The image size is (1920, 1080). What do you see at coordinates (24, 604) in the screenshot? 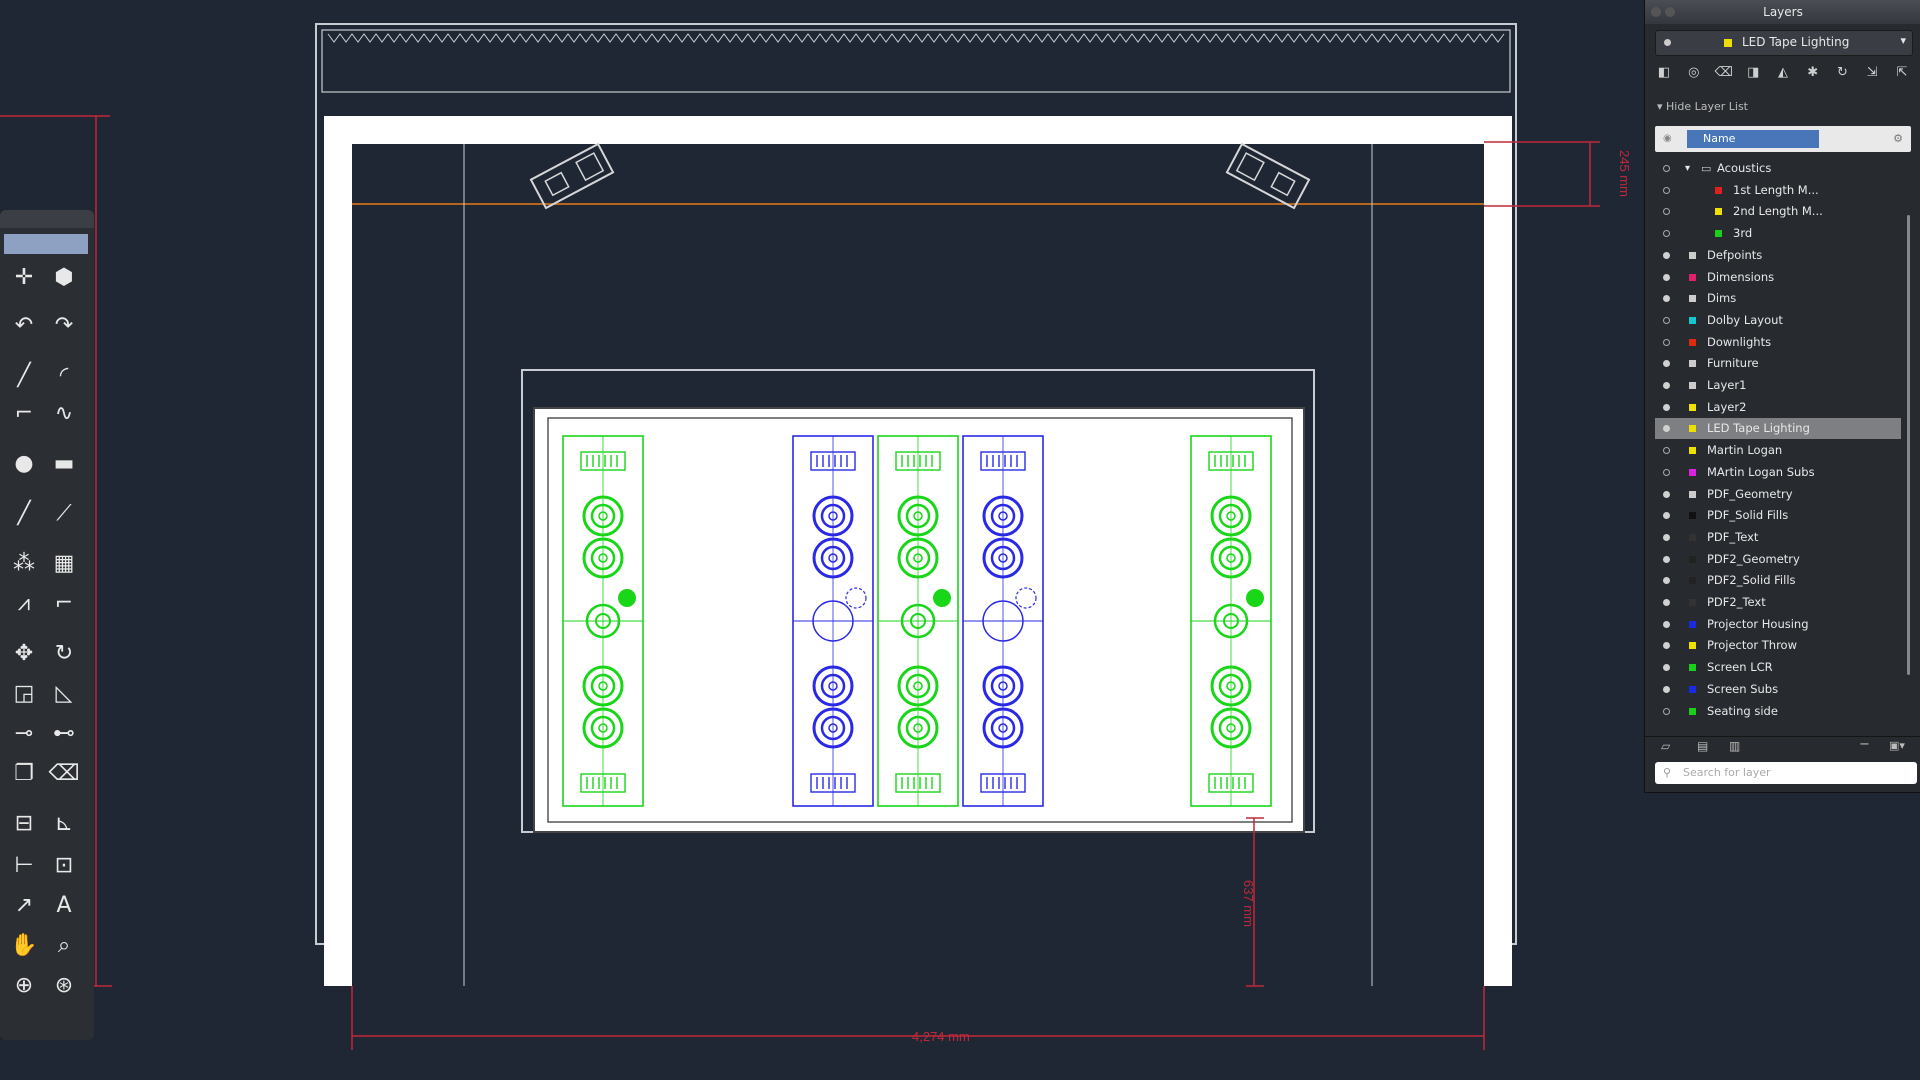
I see `mirror-icon: ⩘` at bounding box center [24, 604].